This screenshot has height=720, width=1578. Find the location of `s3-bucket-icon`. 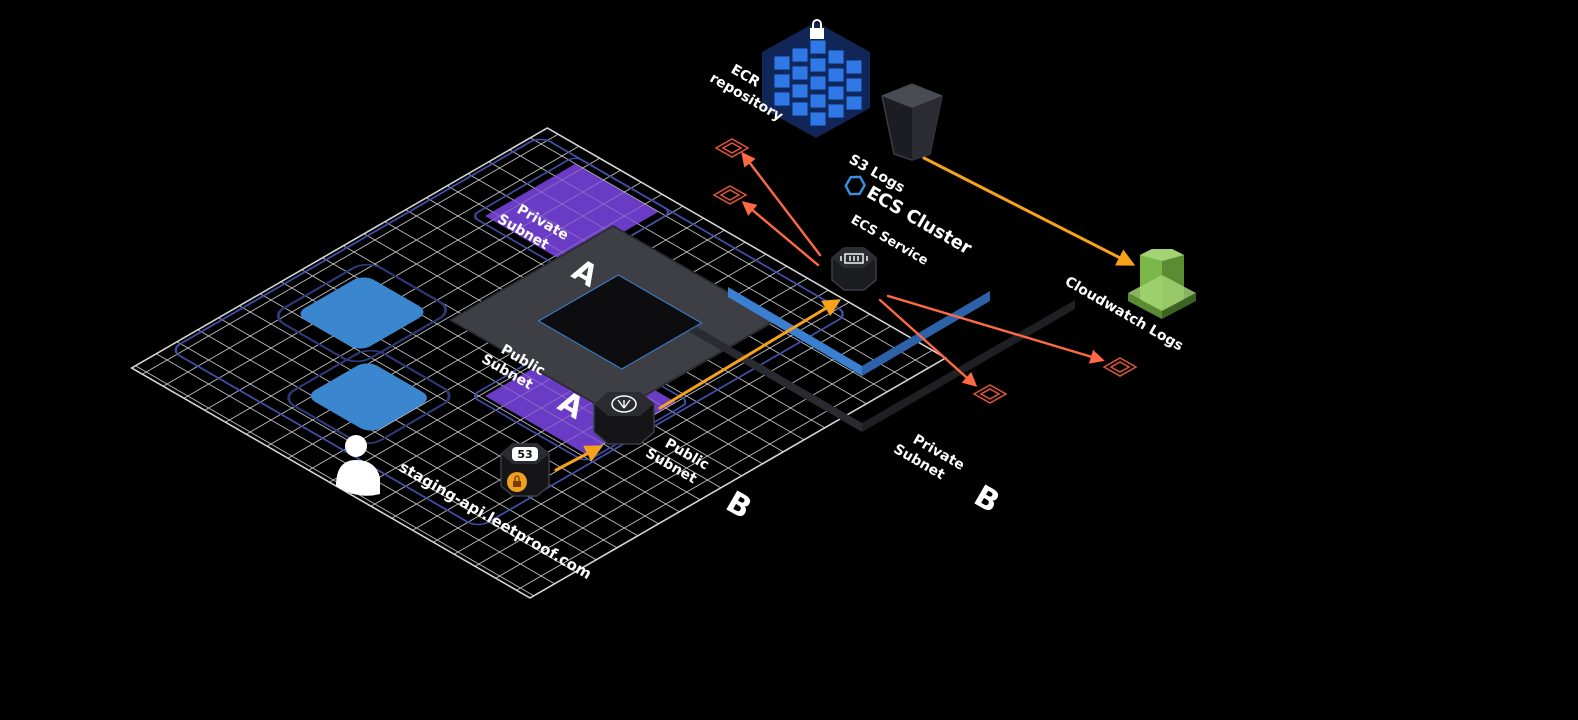

s3-bucket-icon is located at coordinates (912, 122).